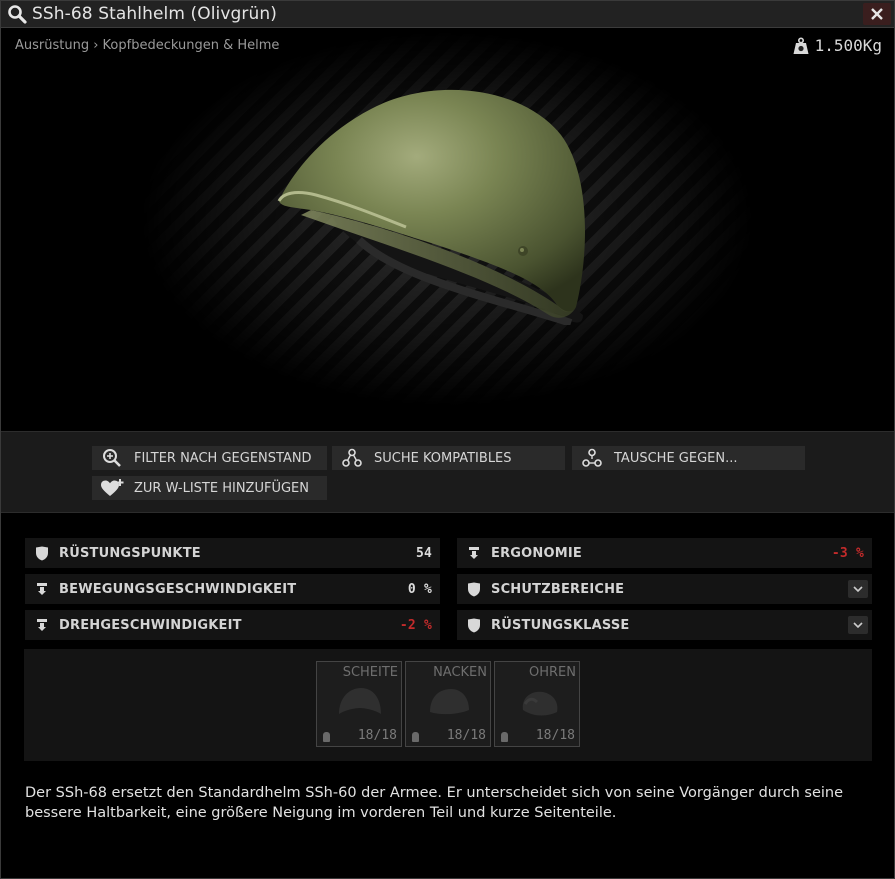 The width and height of the screenshot is (895, 879). What do you see at coordinates (664, 553) in the screenshot?
I see `stat-ergonomics: ERGONOMIE -3 %` at bounding box center [664, 553].